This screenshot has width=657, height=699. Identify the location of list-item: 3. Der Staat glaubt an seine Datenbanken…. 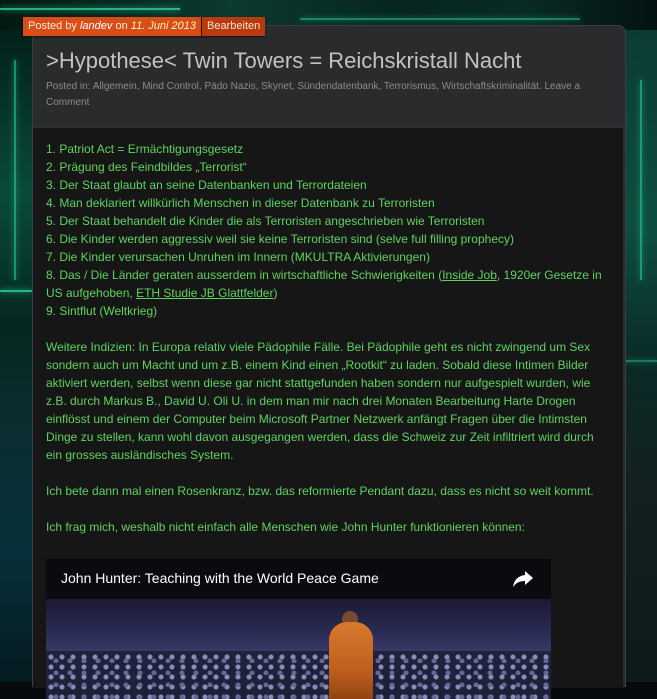
(206, 185).